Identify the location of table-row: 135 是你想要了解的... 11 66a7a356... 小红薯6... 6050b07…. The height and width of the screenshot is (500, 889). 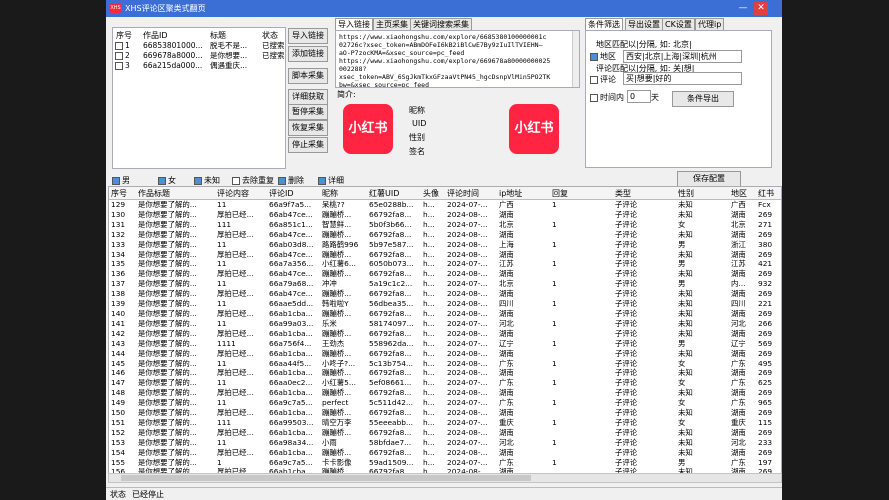
(445, 264).